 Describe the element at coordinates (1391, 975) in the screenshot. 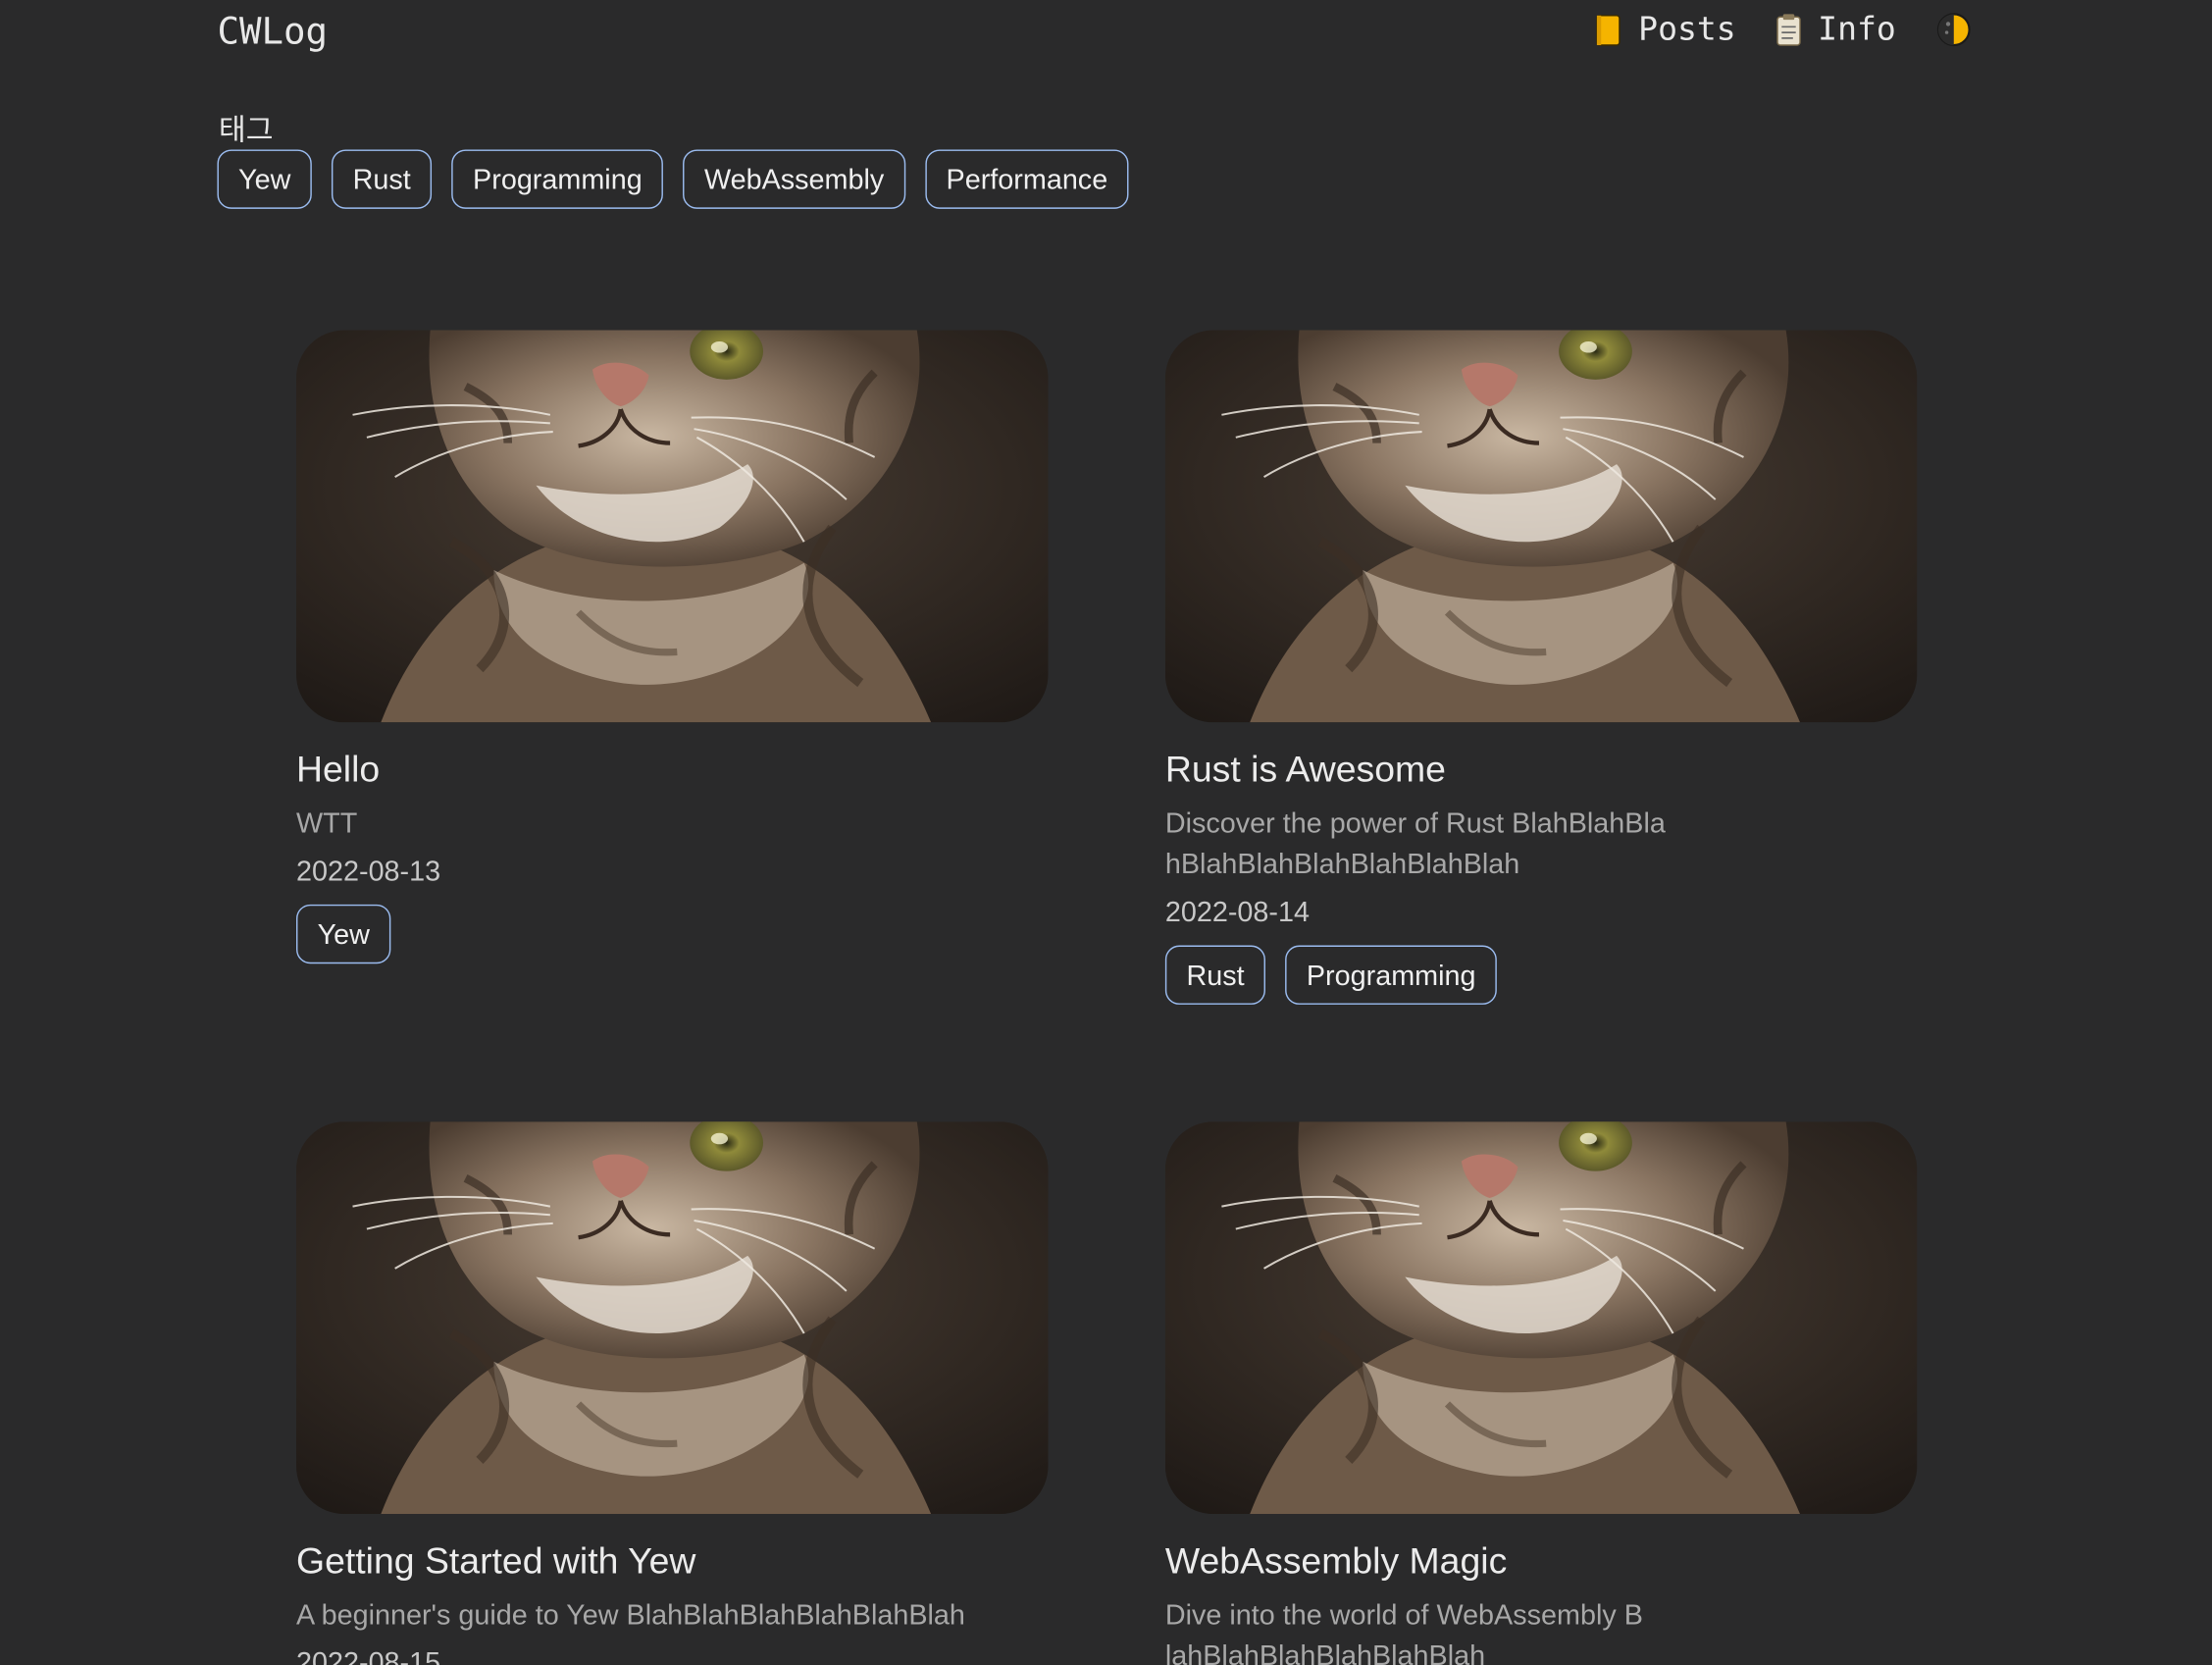

I see `post-tag: Programming` at that location.